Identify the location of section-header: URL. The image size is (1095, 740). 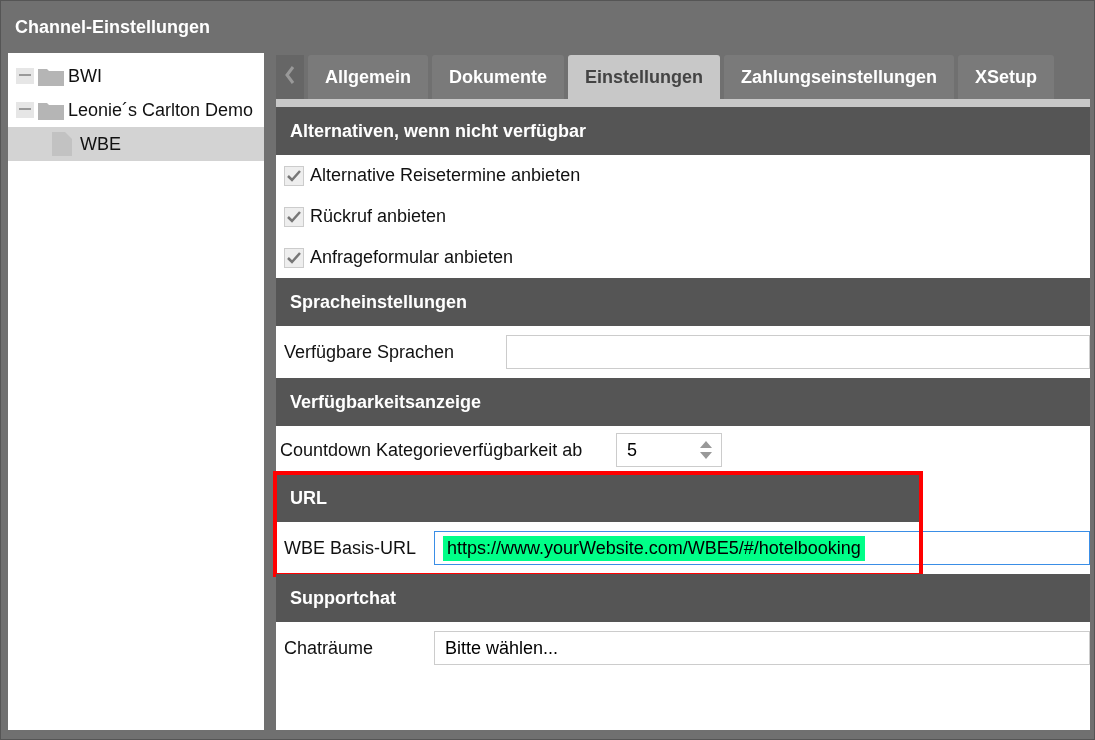
(598, 498).